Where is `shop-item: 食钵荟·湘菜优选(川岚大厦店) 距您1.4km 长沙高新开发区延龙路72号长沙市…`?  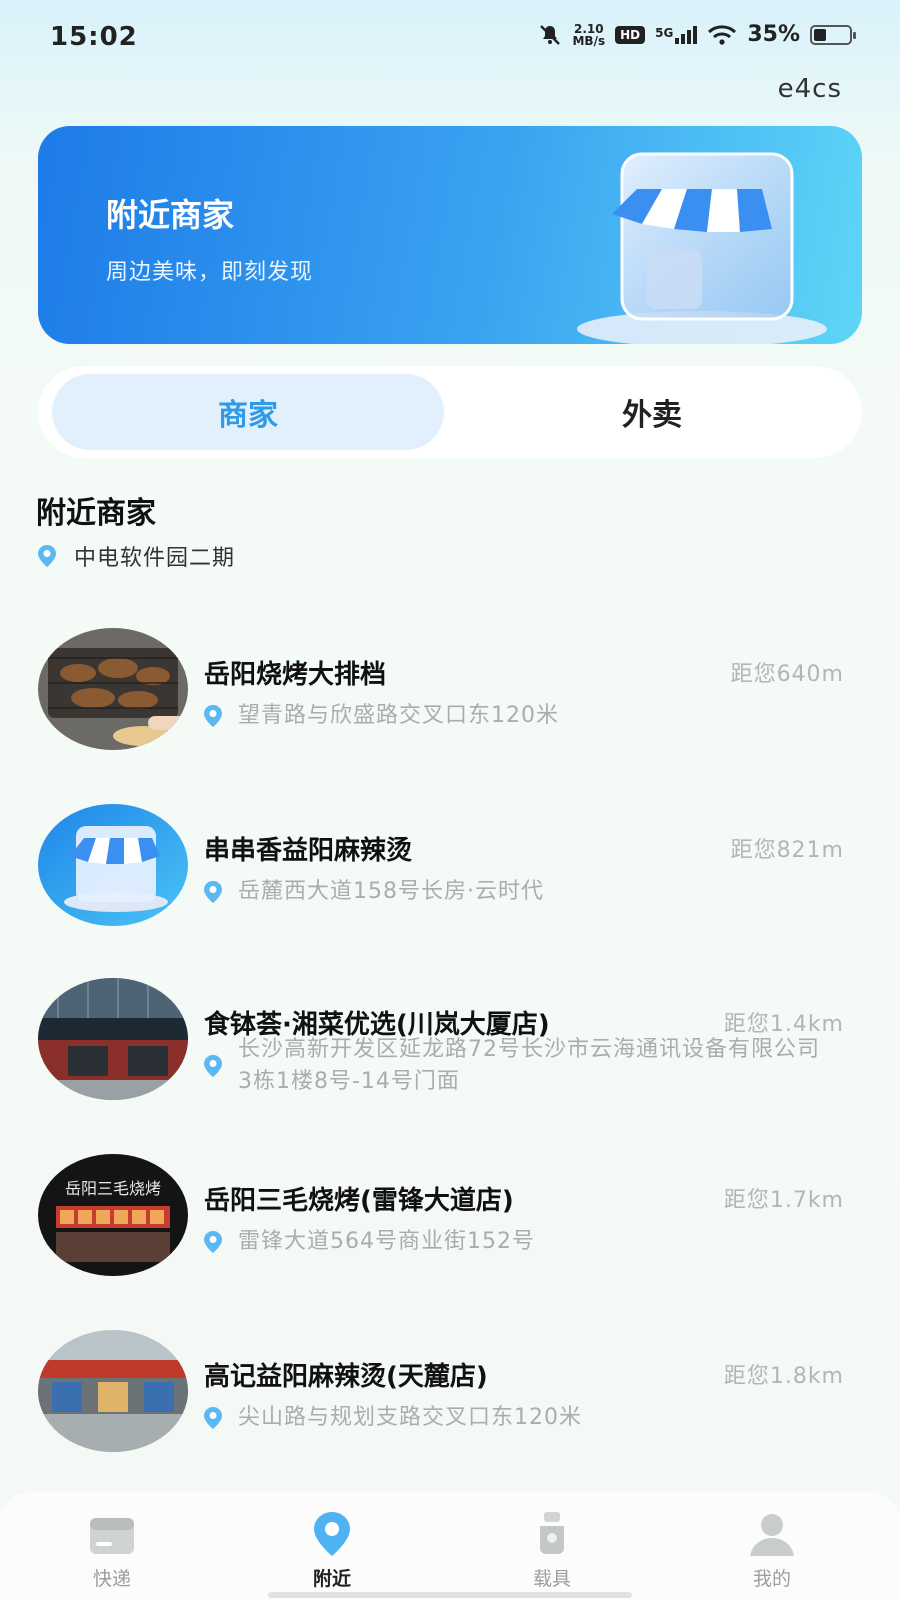 shop-item: 食钵荟·湘菜优选(川岚大厦店) 距您1.4km 长沙高新开发区延龙路72号长沙市… is located at coordinates (450, 1058).